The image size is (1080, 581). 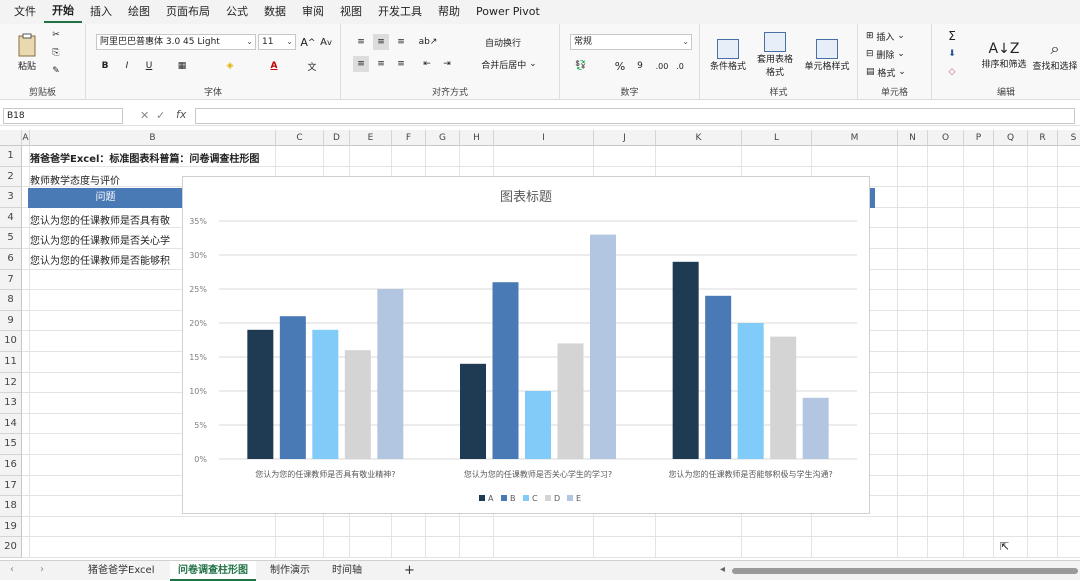 What do you see at coordinates (1004, 55) in the screenshot?
I see `sort-filter-button: A↓Z 排序和筛选` at bounding box center [1004, 55].